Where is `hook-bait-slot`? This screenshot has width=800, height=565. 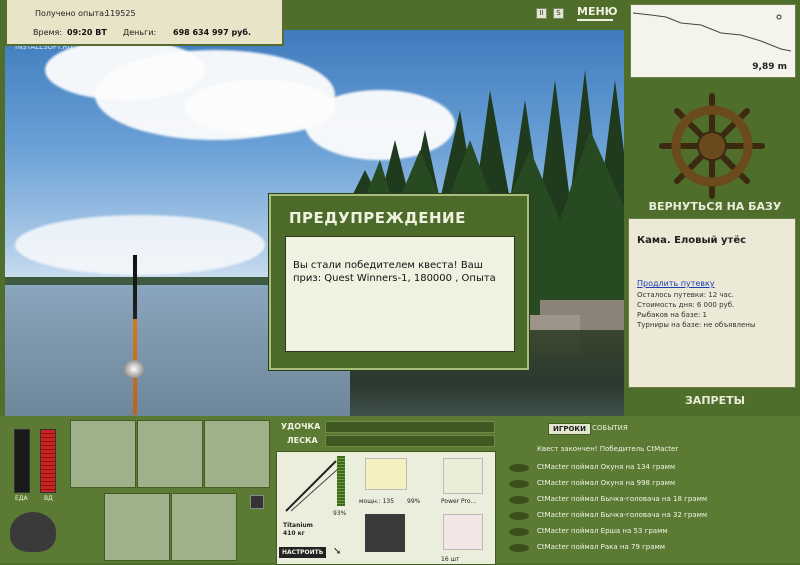
hook-bait-slot is located at coordinates (463, 532).